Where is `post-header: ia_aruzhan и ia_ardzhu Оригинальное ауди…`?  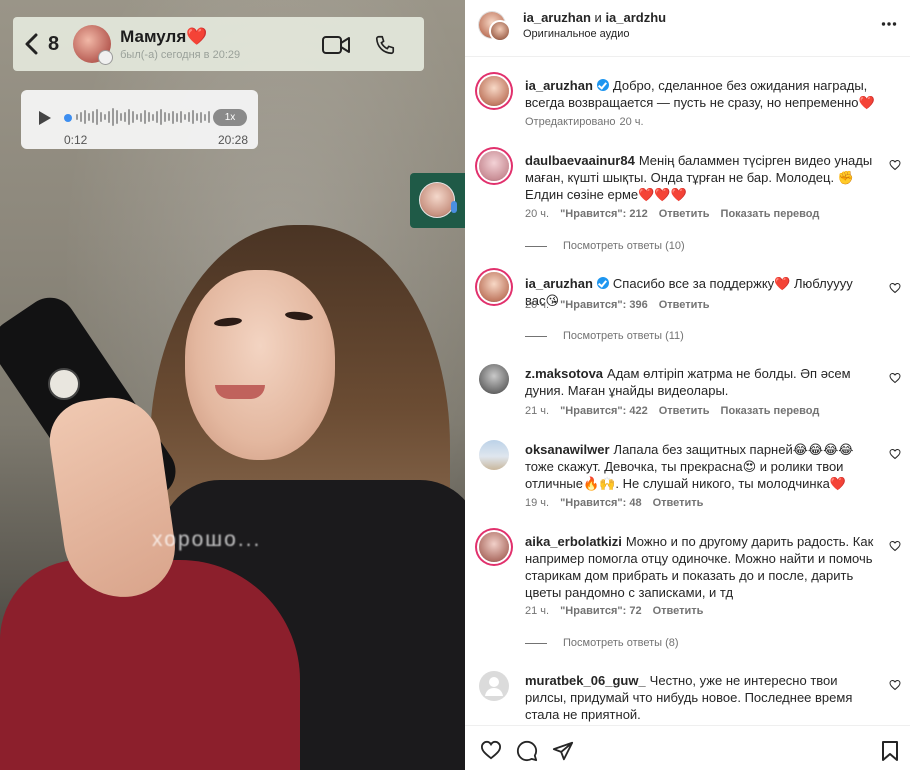
post-header: ia_aruzhan и ia_ardzhu Оригинальное ауди… is located at coordinates (687, 28).